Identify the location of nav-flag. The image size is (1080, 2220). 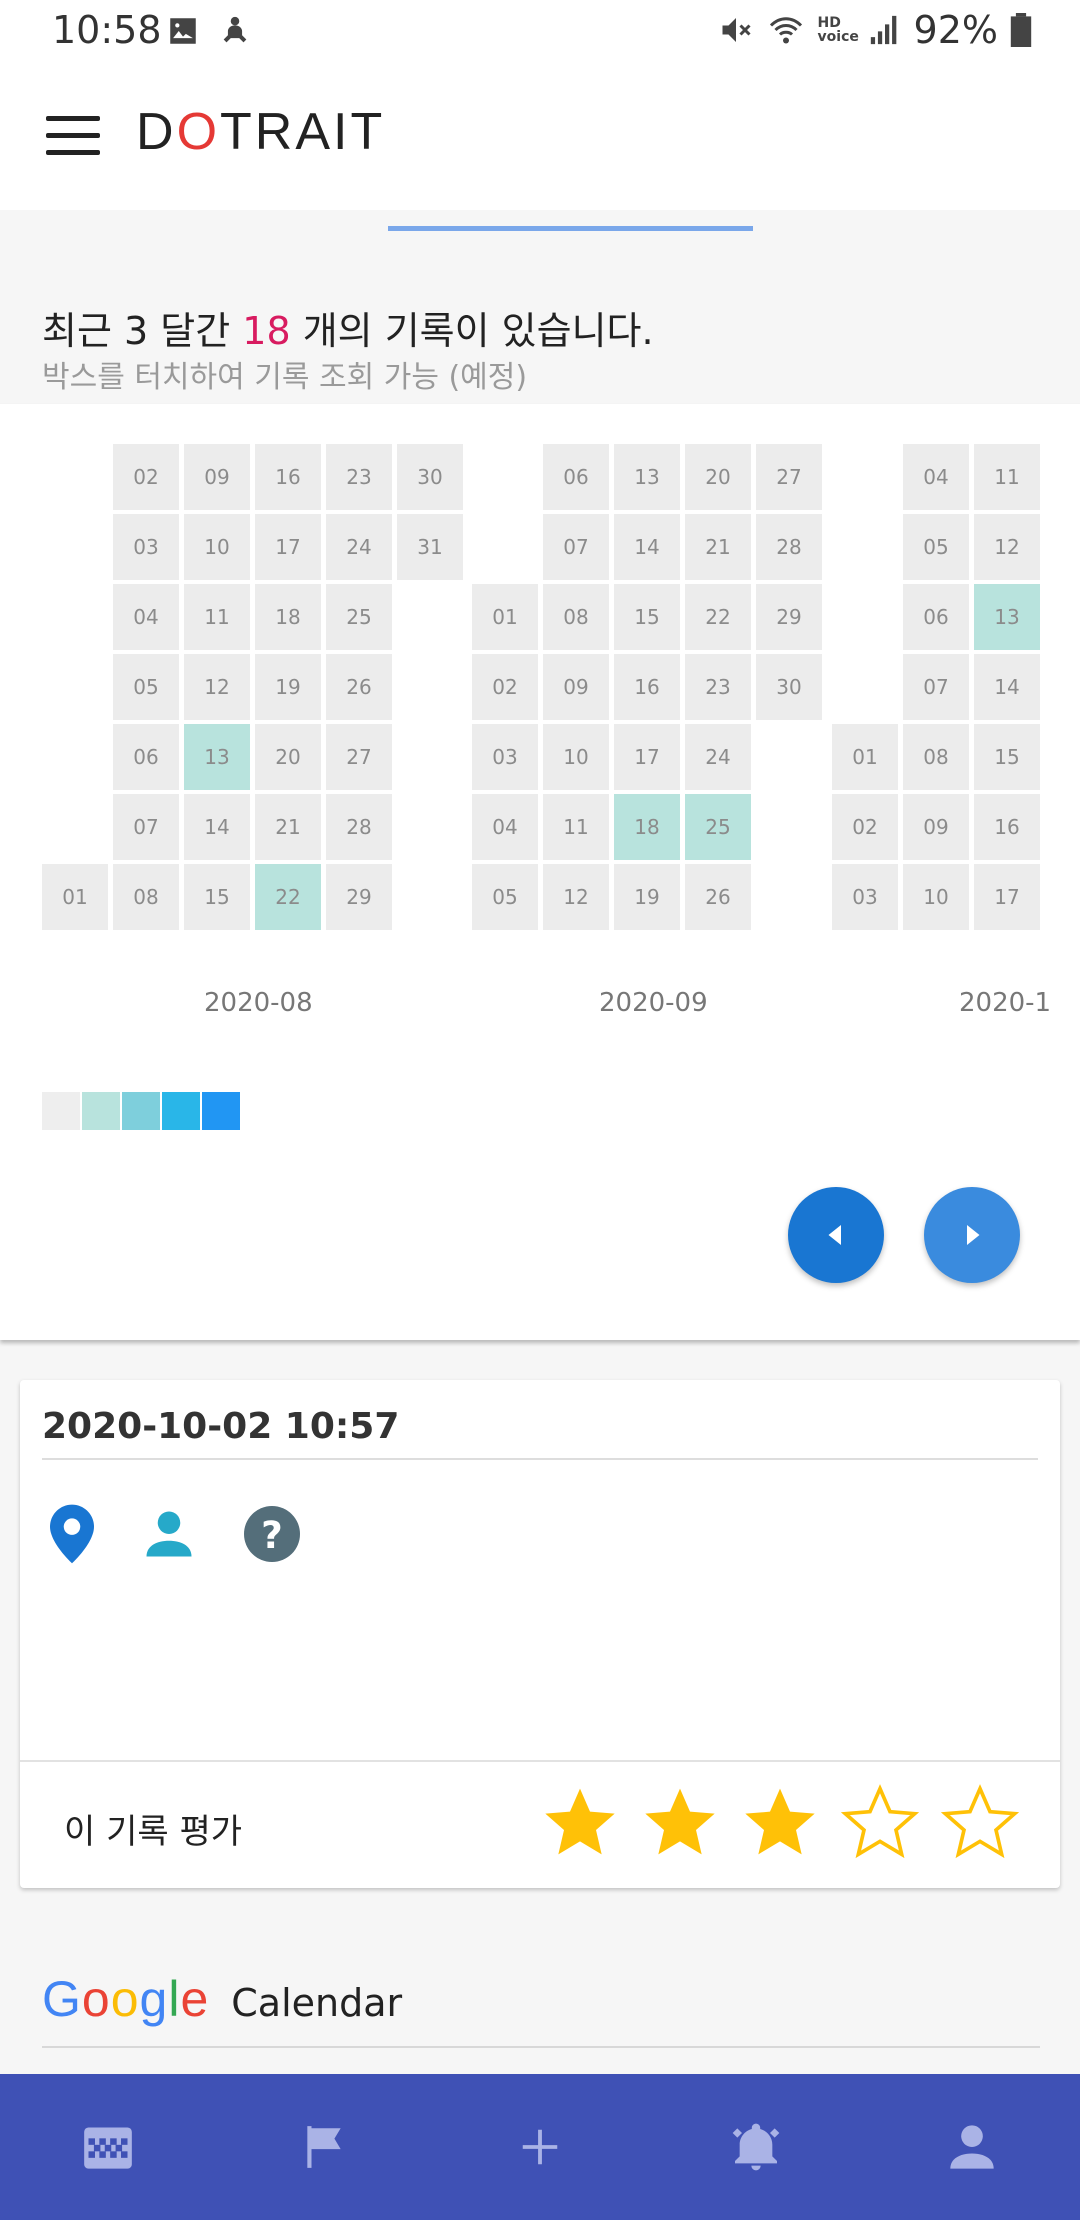
(324, 2147).